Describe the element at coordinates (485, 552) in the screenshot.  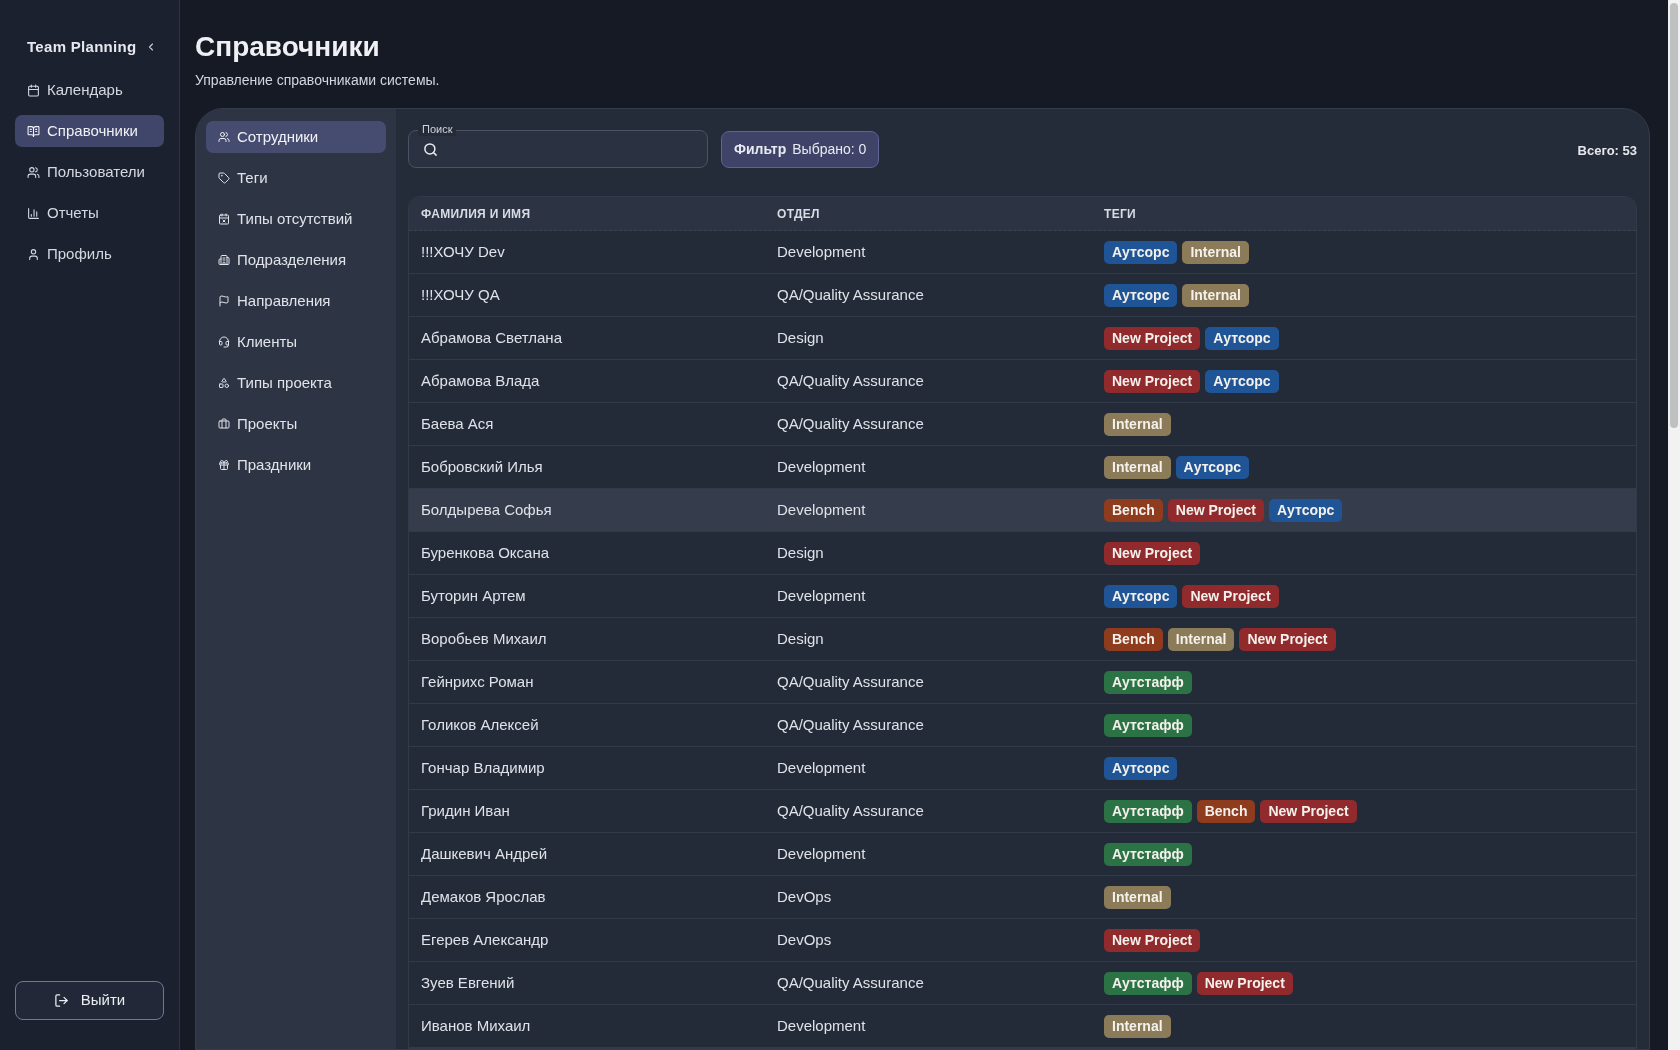
I see `table-cell-text: Буренкова Оксана` at that location.